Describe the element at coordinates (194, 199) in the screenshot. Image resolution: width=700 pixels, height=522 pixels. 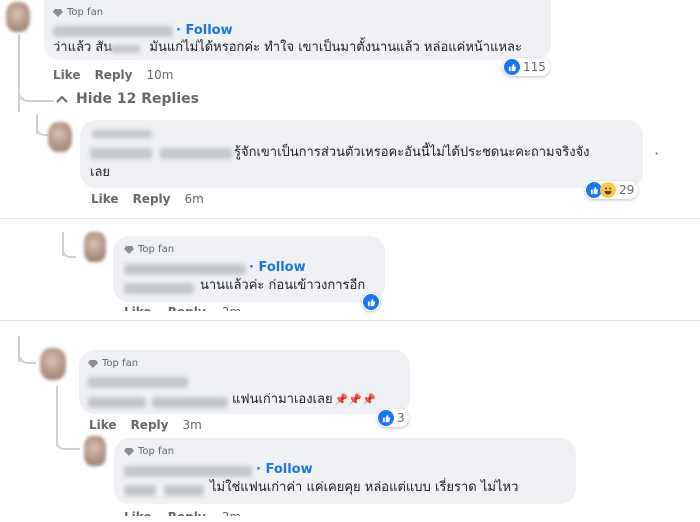
I see `timestamp: 6m` at that location.